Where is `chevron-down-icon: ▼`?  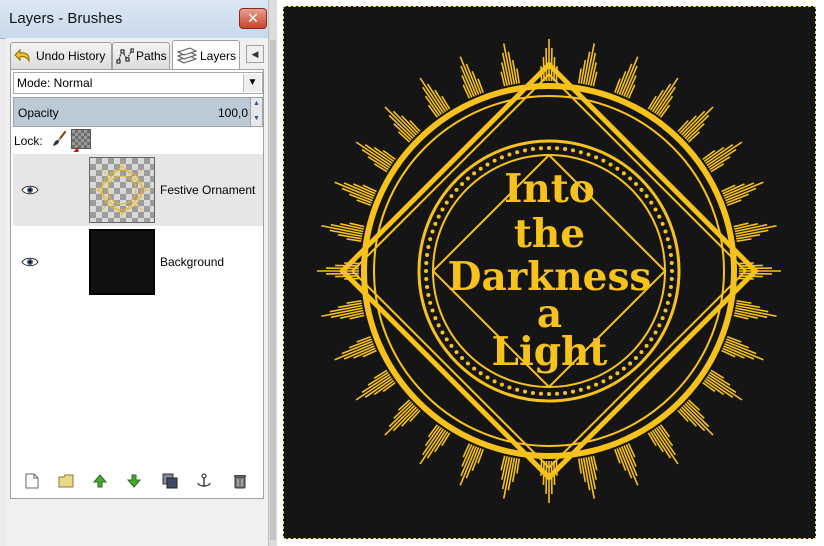
chevron-down-icon: ▼ is located at coordinates (252, 83).